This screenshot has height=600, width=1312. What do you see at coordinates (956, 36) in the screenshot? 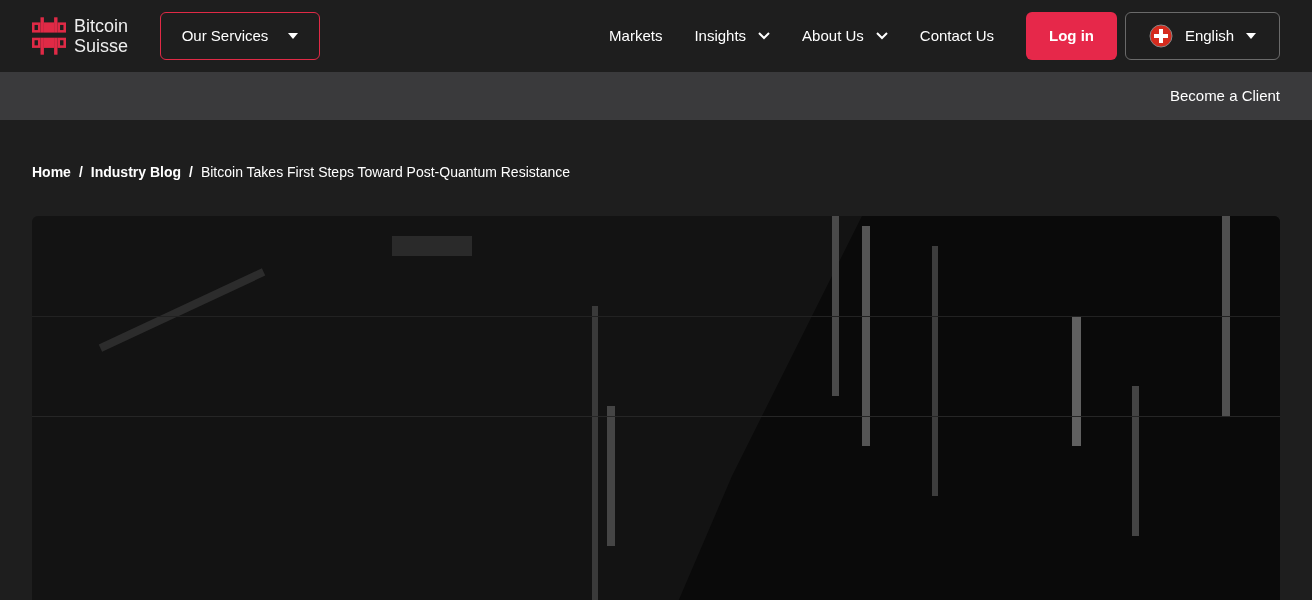
I see `nav-link: Contact Us` at bounding box center [956, 36].